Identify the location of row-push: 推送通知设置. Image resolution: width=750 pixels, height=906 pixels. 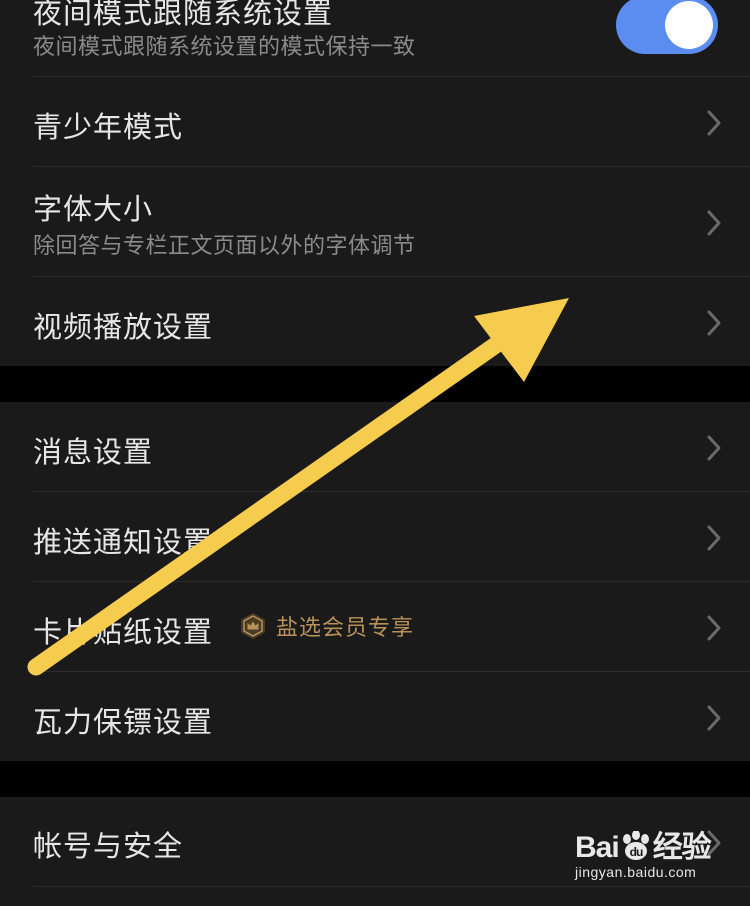
(375, 536).